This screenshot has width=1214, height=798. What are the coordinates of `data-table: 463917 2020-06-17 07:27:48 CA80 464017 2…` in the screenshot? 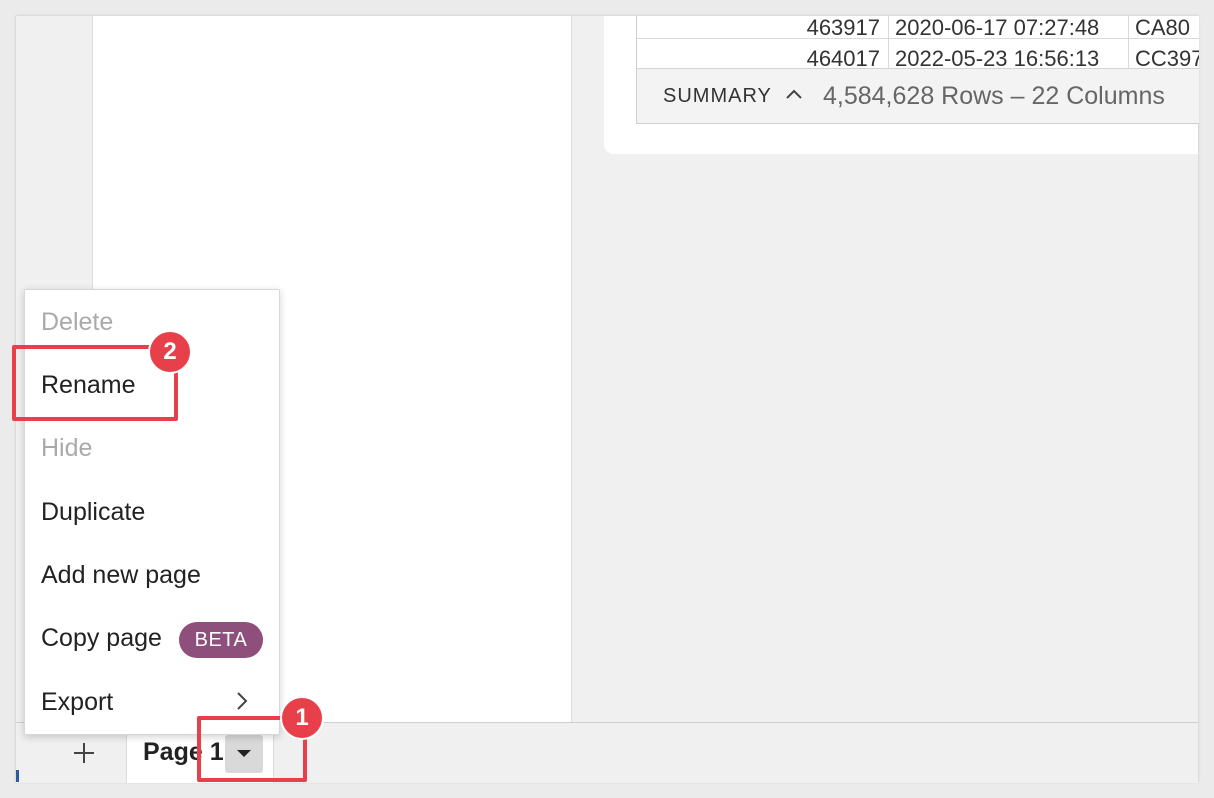 It's located at (917, 43).